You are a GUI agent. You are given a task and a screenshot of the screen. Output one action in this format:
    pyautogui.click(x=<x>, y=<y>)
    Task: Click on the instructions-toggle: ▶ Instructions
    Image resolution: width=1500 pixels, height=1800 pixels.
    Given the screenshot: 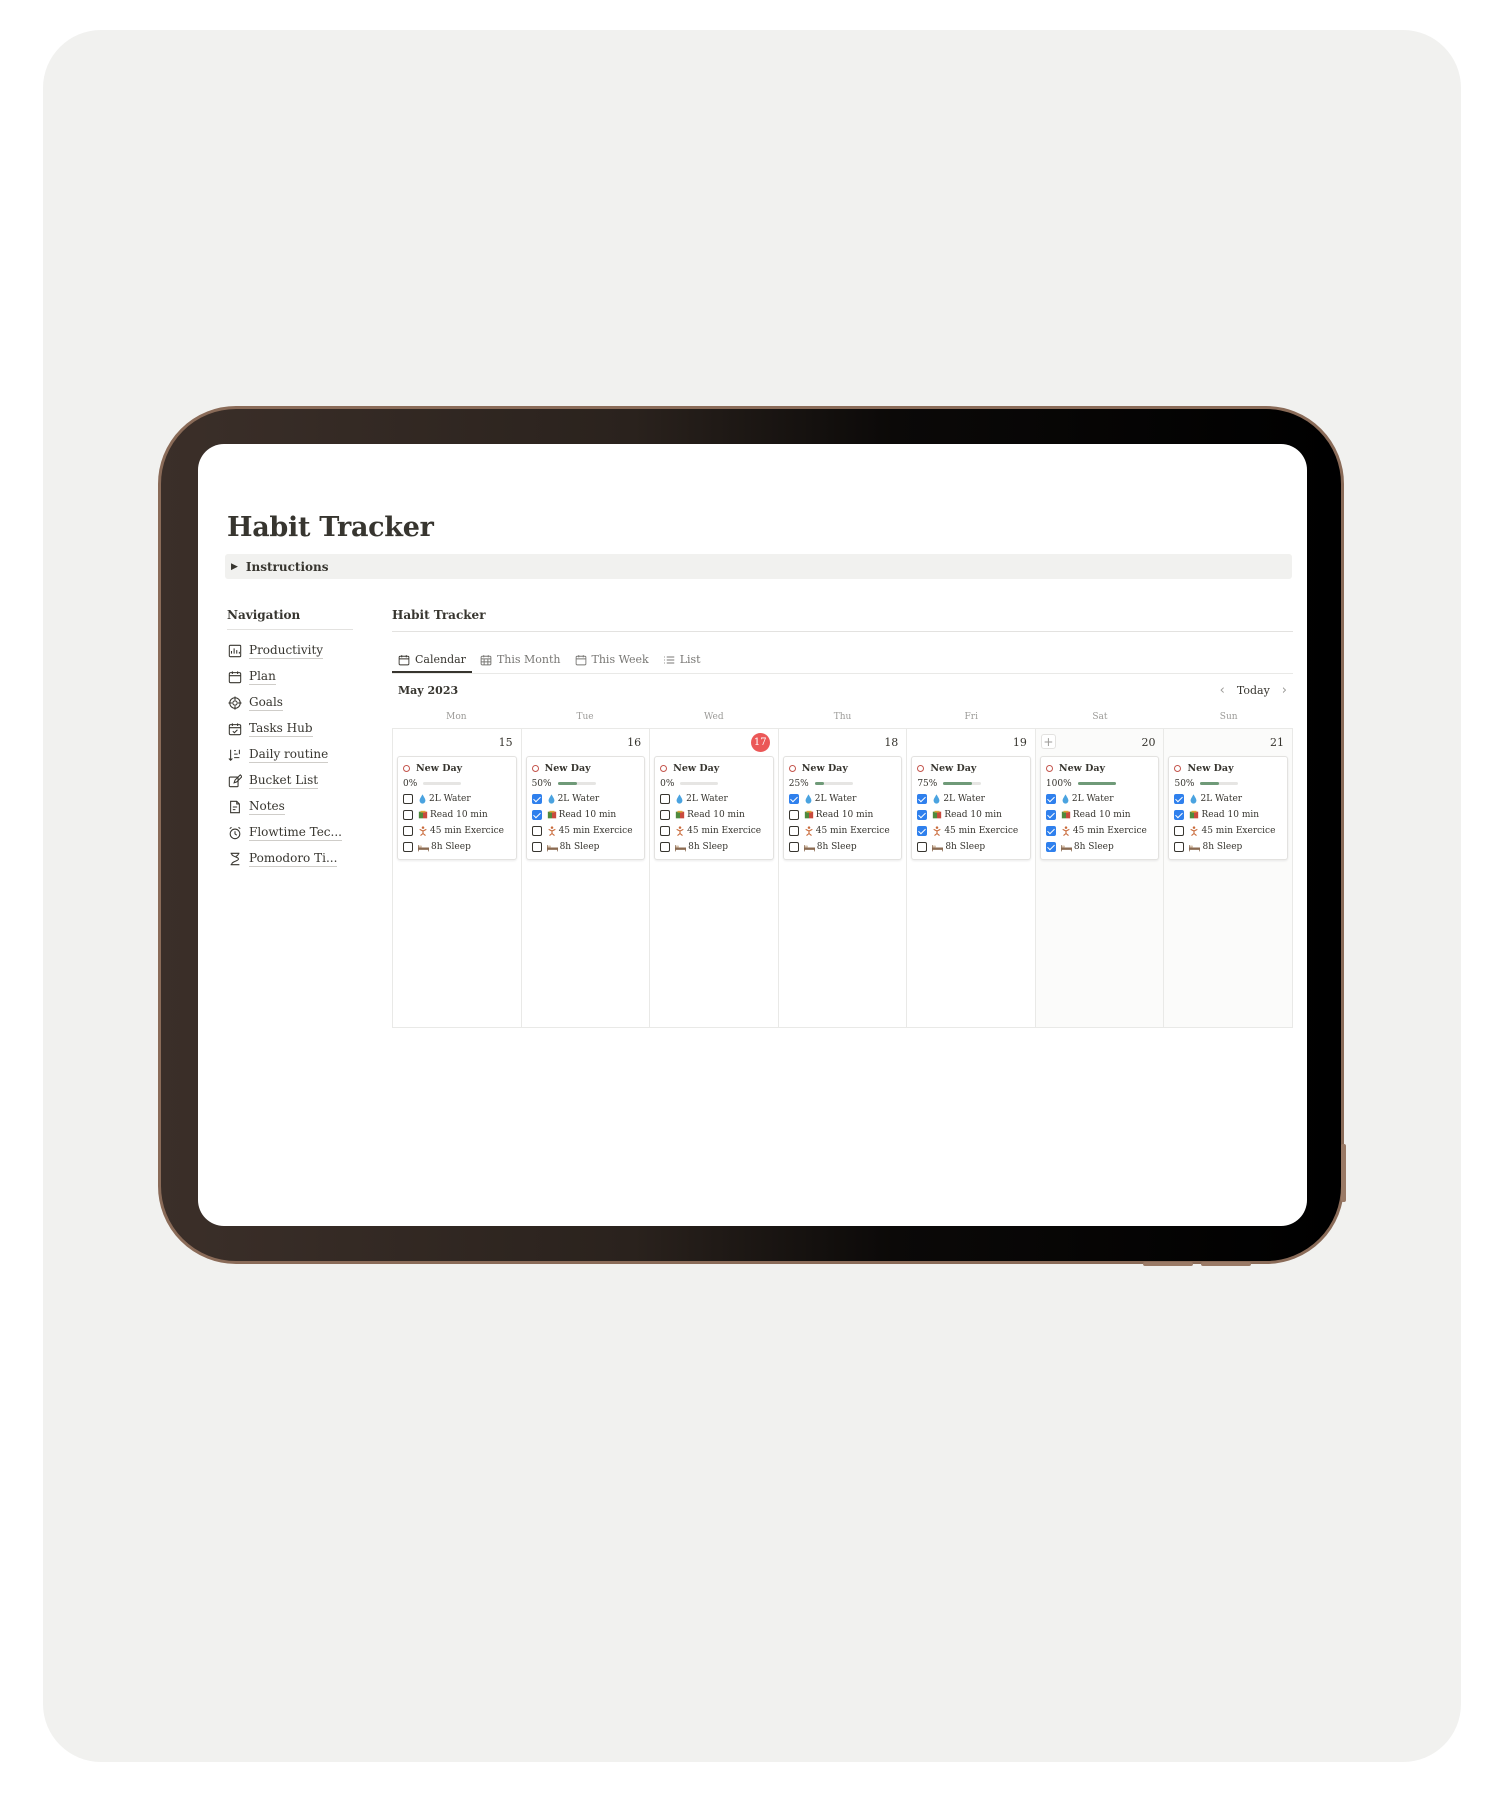 What is the action you would take?
    pyautogui.click(x=758, y=566)
    